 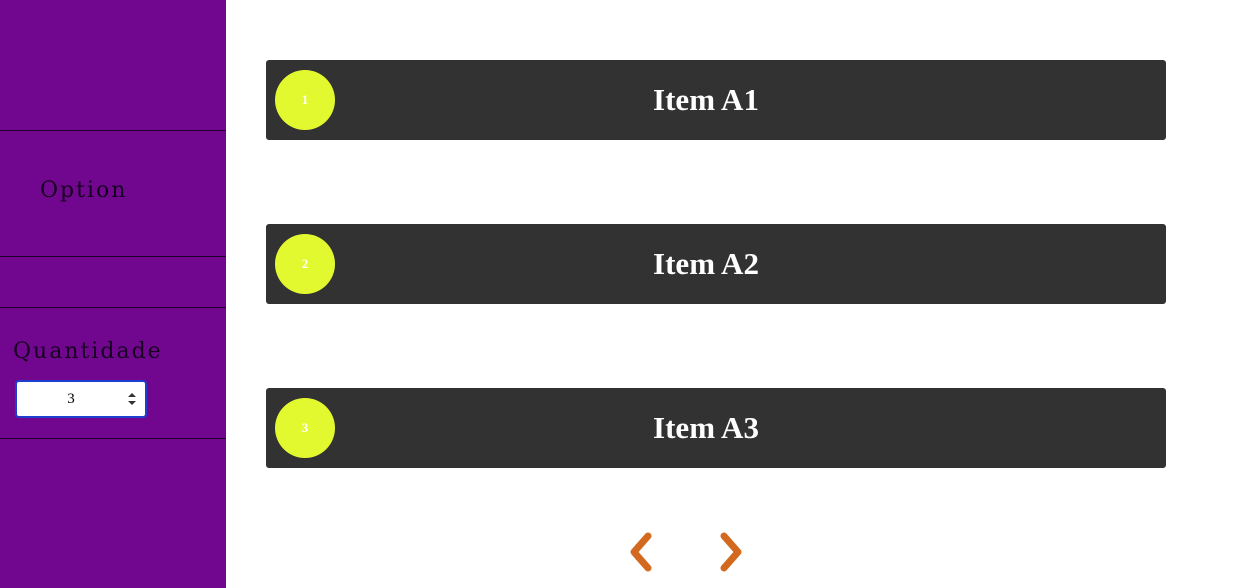 I want to click on item-card: 3 Item A3, so click(x=716, y=428).